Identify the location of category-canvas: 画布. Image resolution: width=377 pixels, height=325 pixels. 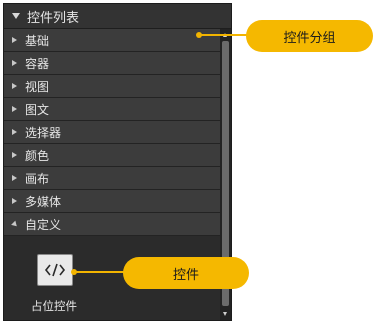
(112, 178).